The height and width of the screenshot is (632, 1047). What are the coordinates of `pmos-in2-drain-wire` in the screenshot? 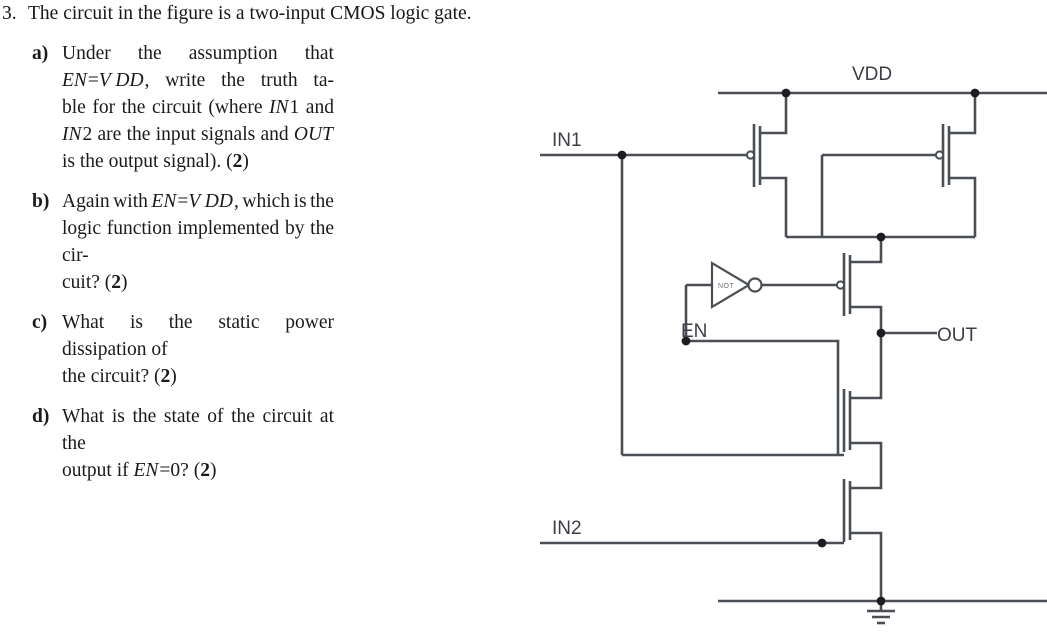 It's located at (963, 206).